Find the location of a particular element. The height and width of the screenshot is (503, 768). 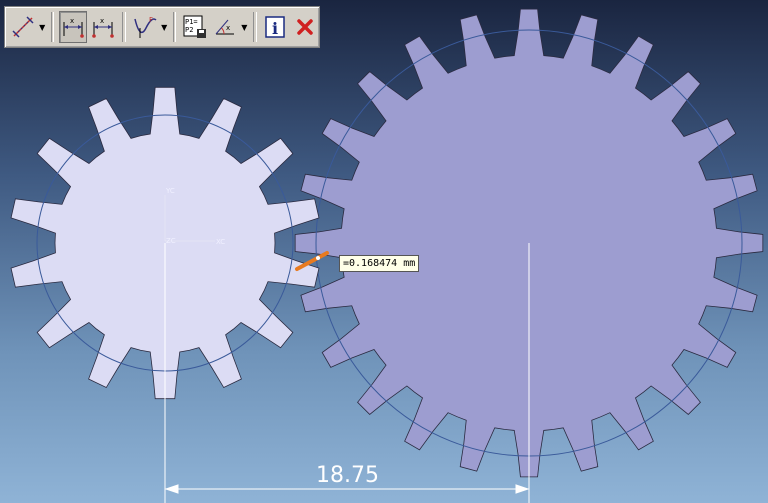

dimension-horizontal-button: x is located at coordinates (73, 27).